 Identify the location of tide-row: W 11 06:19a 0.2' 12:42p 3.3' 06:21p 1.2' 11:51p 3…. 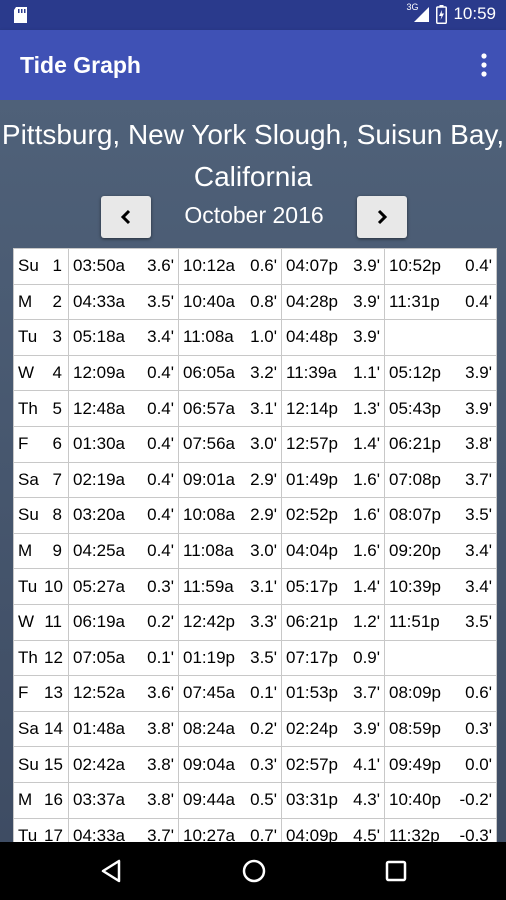
(255, 622).